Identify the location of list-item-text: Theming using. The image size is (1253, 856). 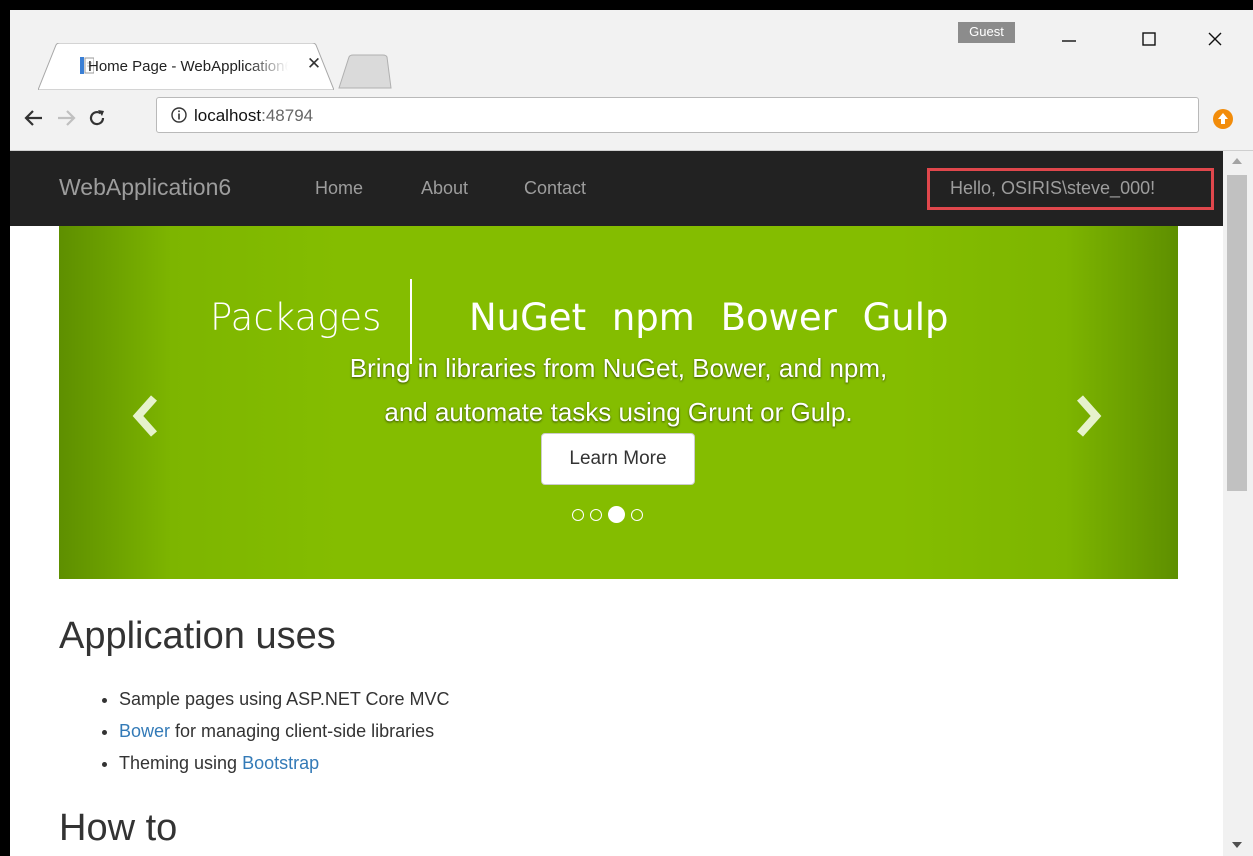
(181, 763).